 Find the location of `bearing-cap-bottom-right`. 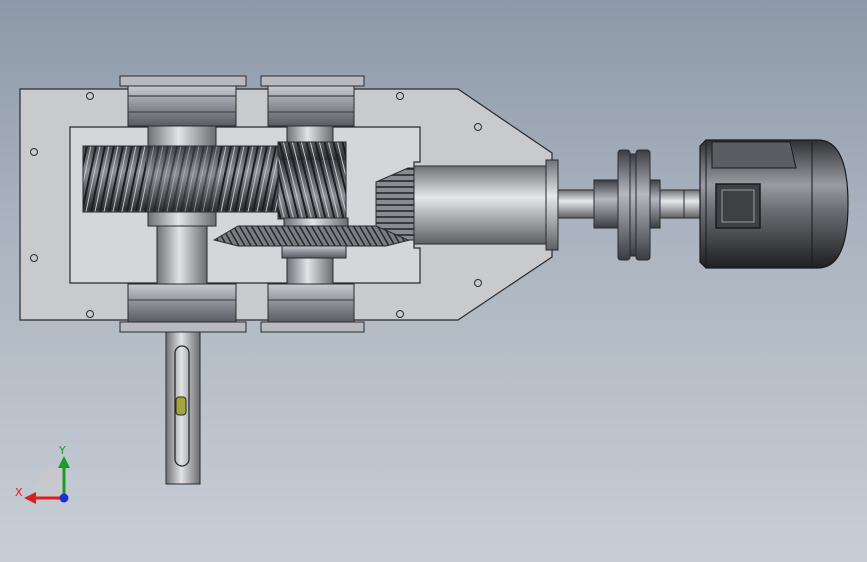

bearing-cap-bottom-right is located at coordinates (312, 308).